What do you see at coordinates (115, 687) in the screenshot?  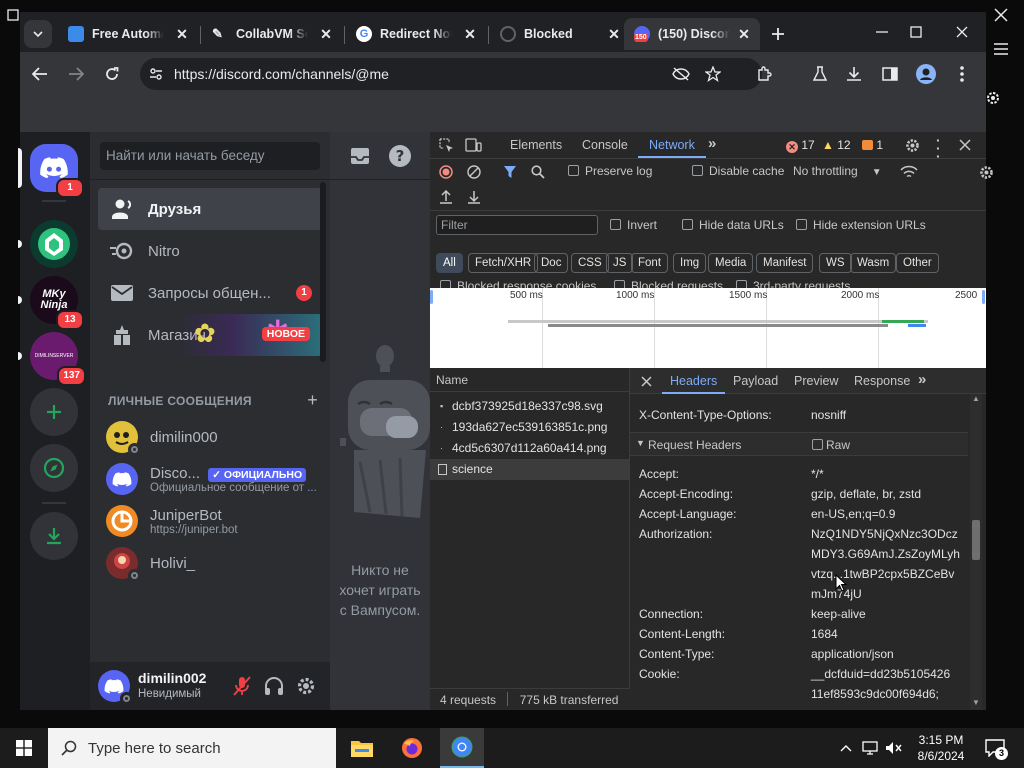 I see `avatar` at bounding box center [115, 687].